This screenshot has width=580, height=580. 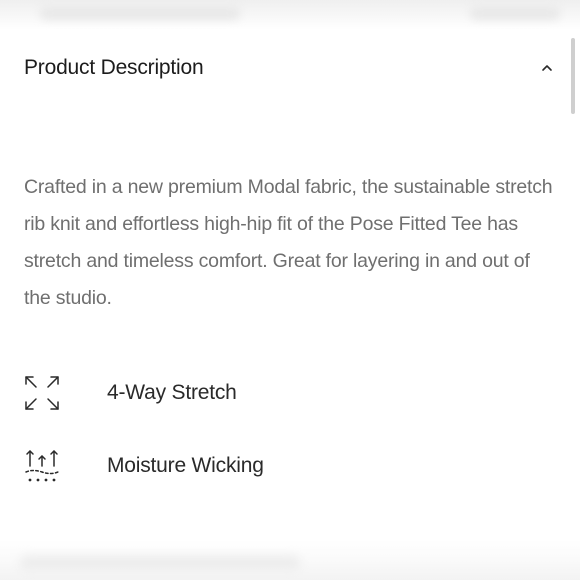 I want to click on feature-label: 4-Way Stretch, so click(x=172, y=392).